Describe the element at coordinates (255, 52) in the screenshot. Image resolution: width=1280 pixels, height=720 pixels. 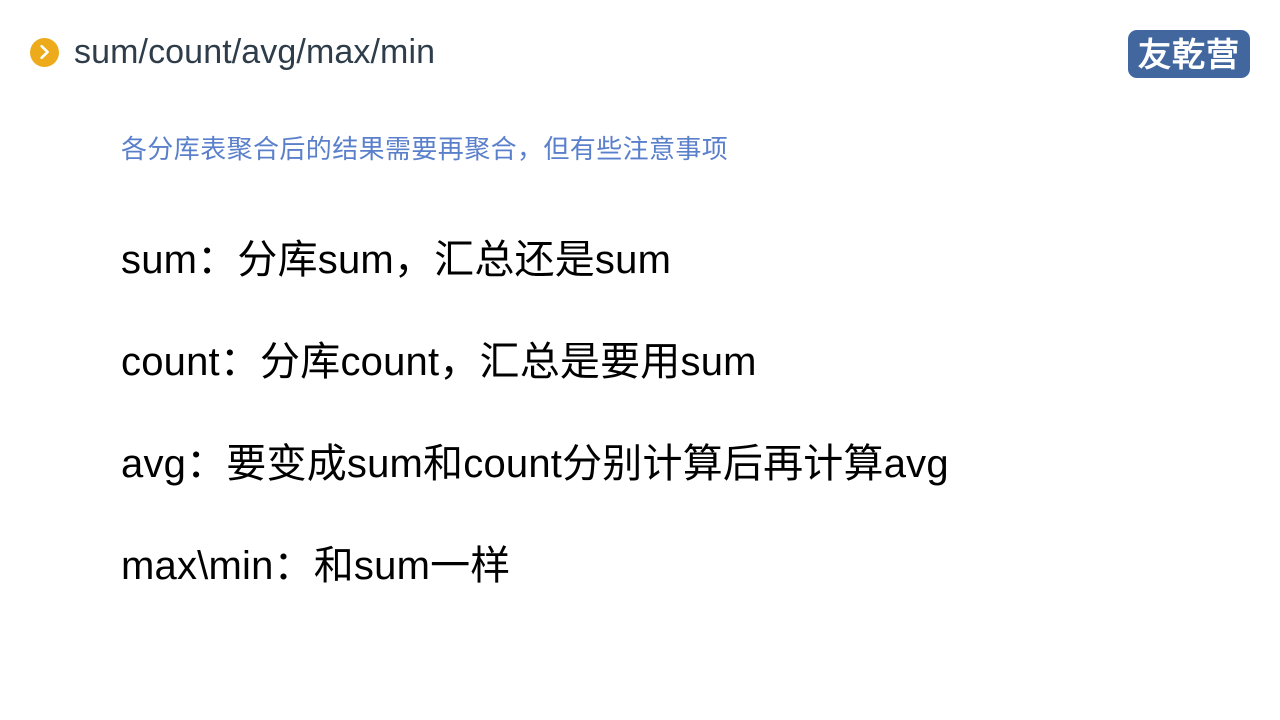
I see `page-title: sum/count/avg/max/min` at that location.